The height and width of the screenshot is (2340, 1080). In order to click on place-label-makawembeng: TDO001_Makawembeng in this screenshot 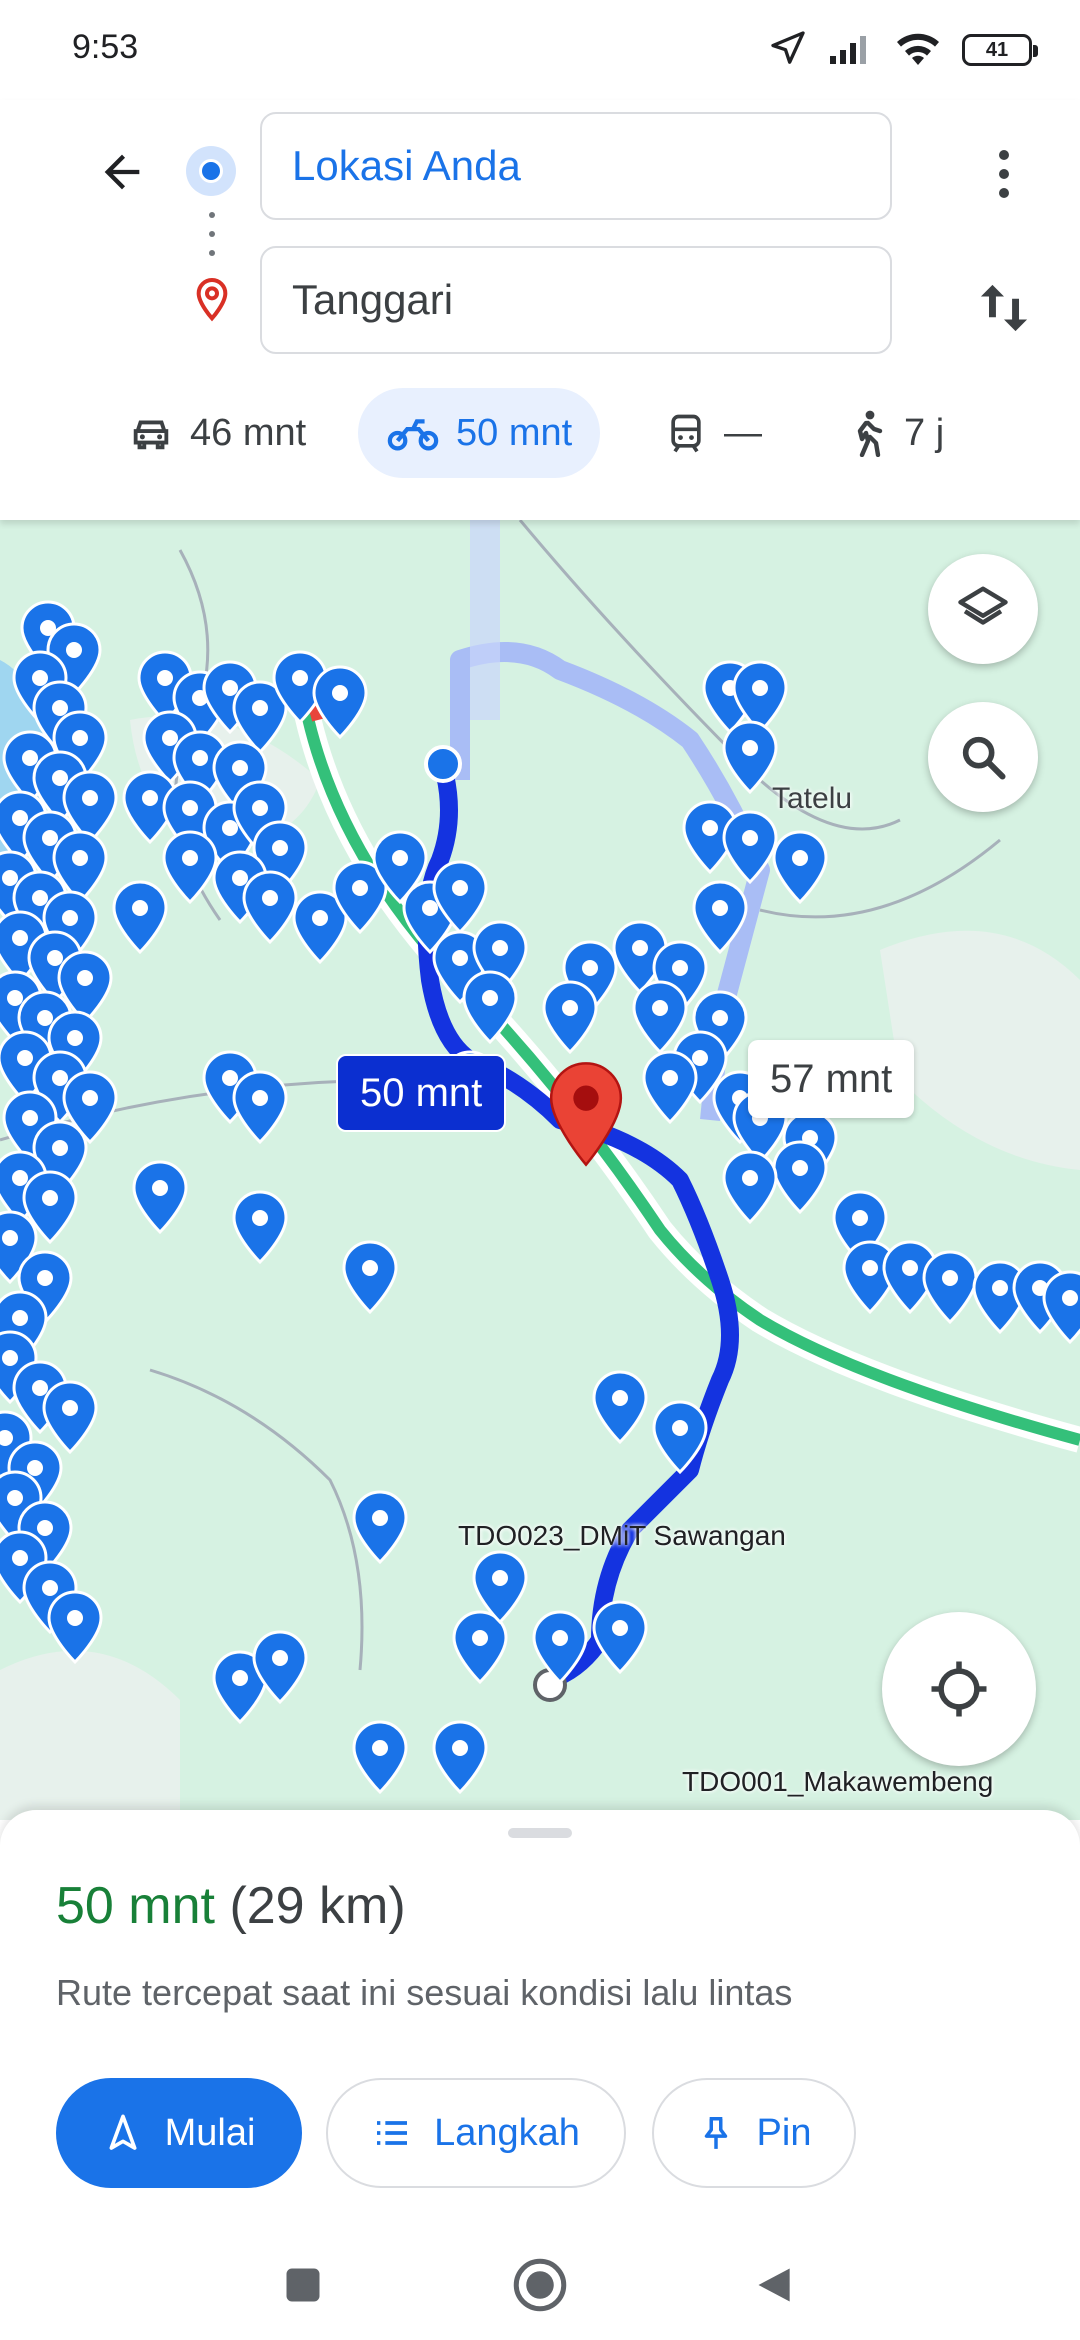, I will do `click(837, 1782)`.